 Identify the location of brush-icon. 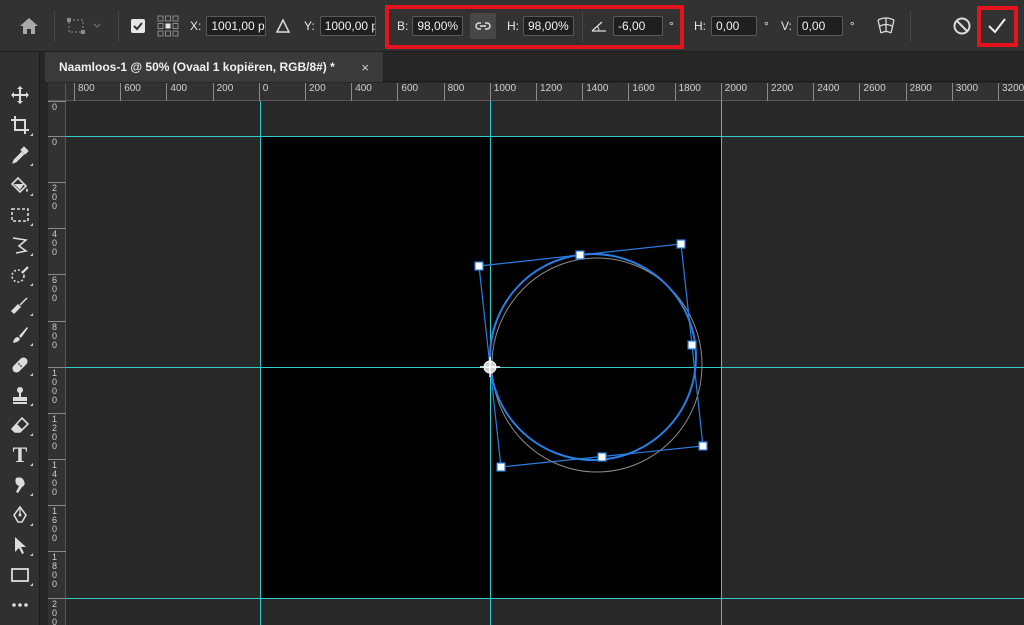
(20, 335).